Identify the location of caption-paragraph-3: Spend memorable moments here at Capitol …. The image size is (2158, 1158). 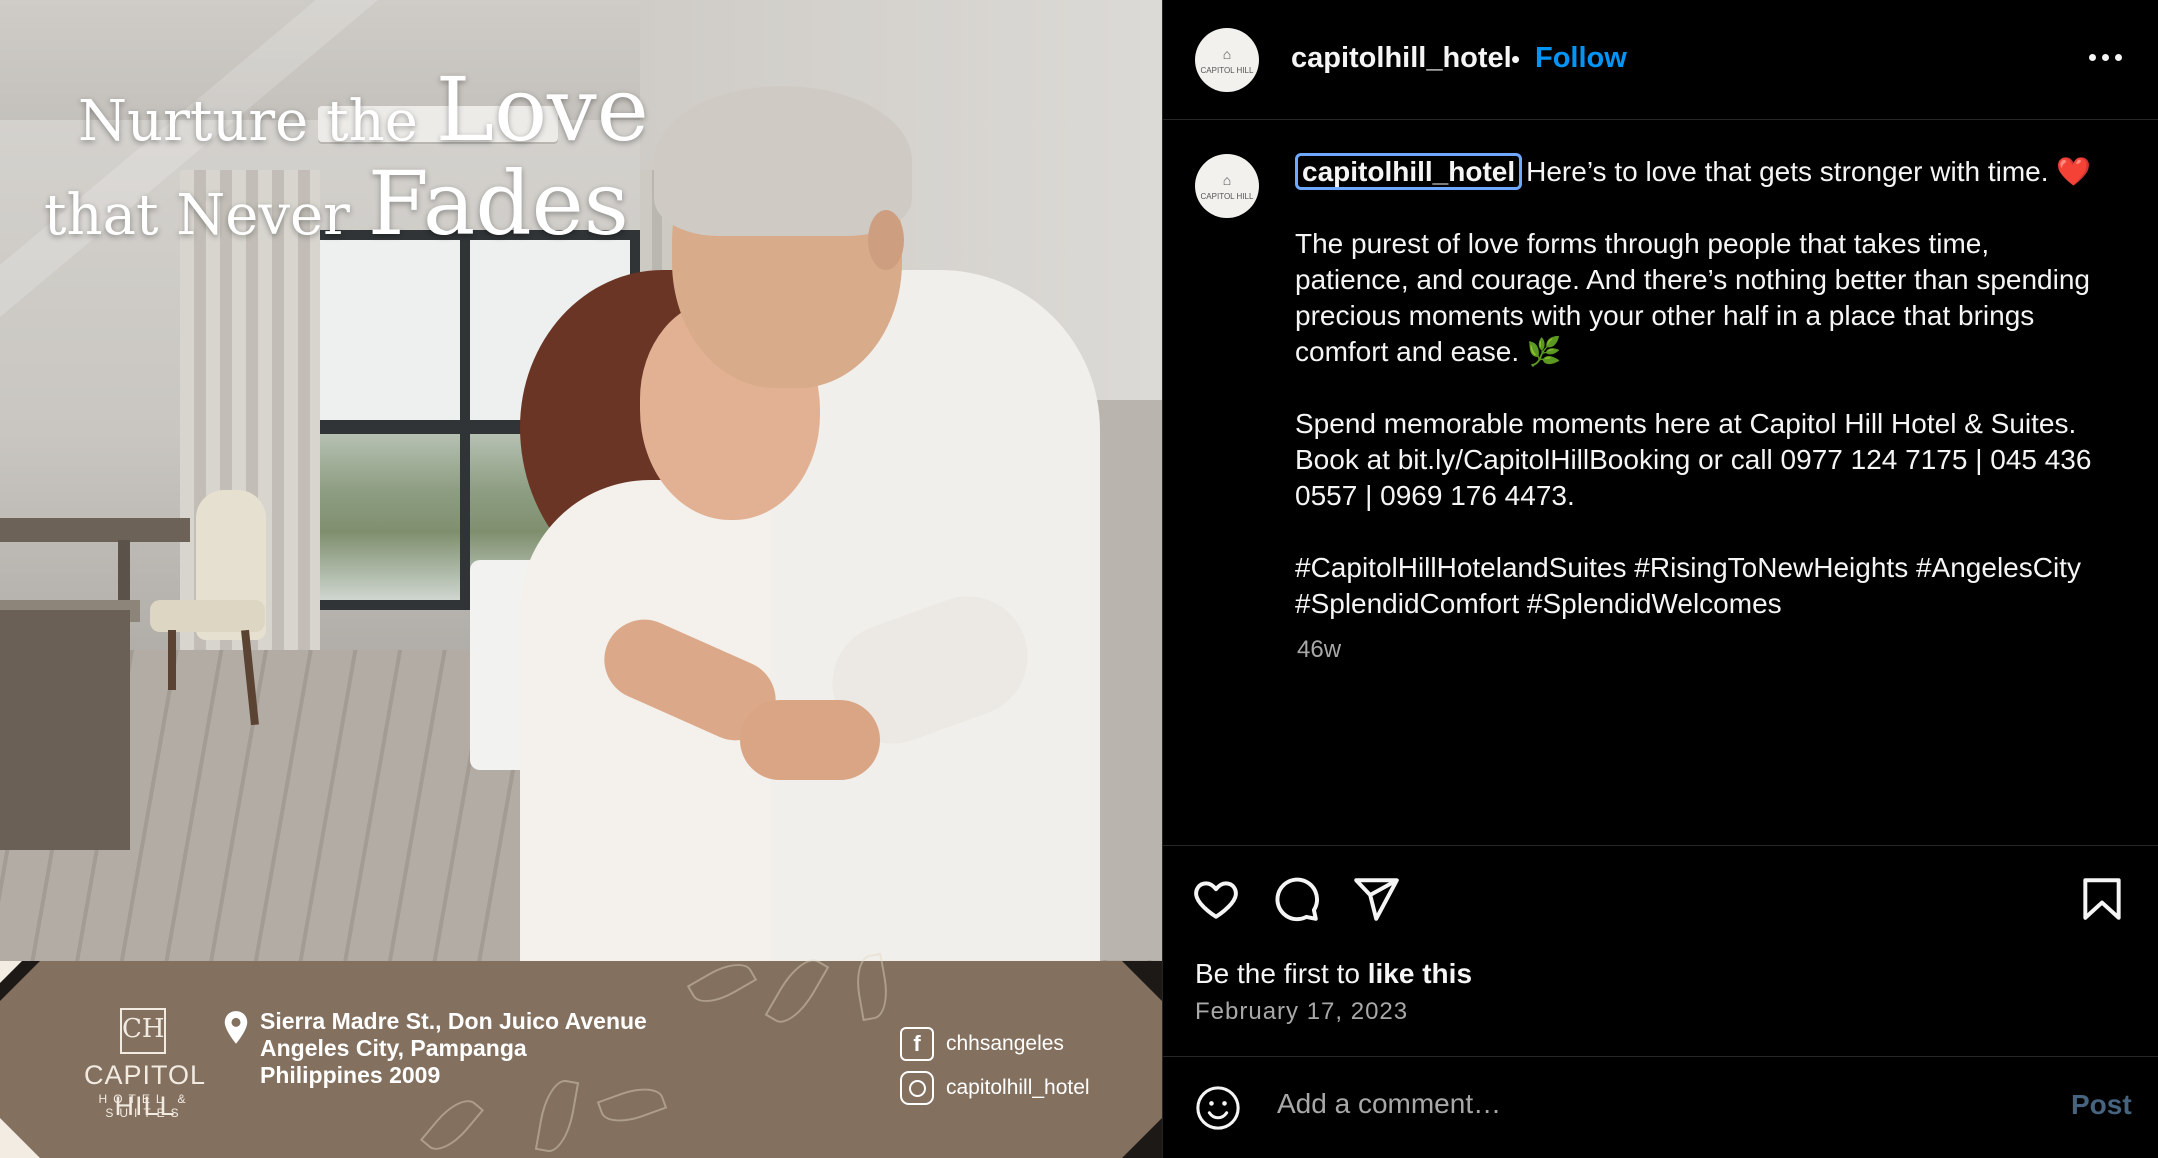
(1693, 459).